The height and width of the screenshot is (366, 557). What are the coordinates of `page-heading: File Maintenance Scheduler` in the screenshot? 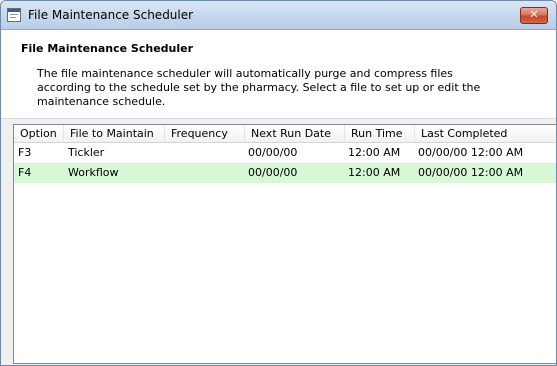 It's located at (107, 48).